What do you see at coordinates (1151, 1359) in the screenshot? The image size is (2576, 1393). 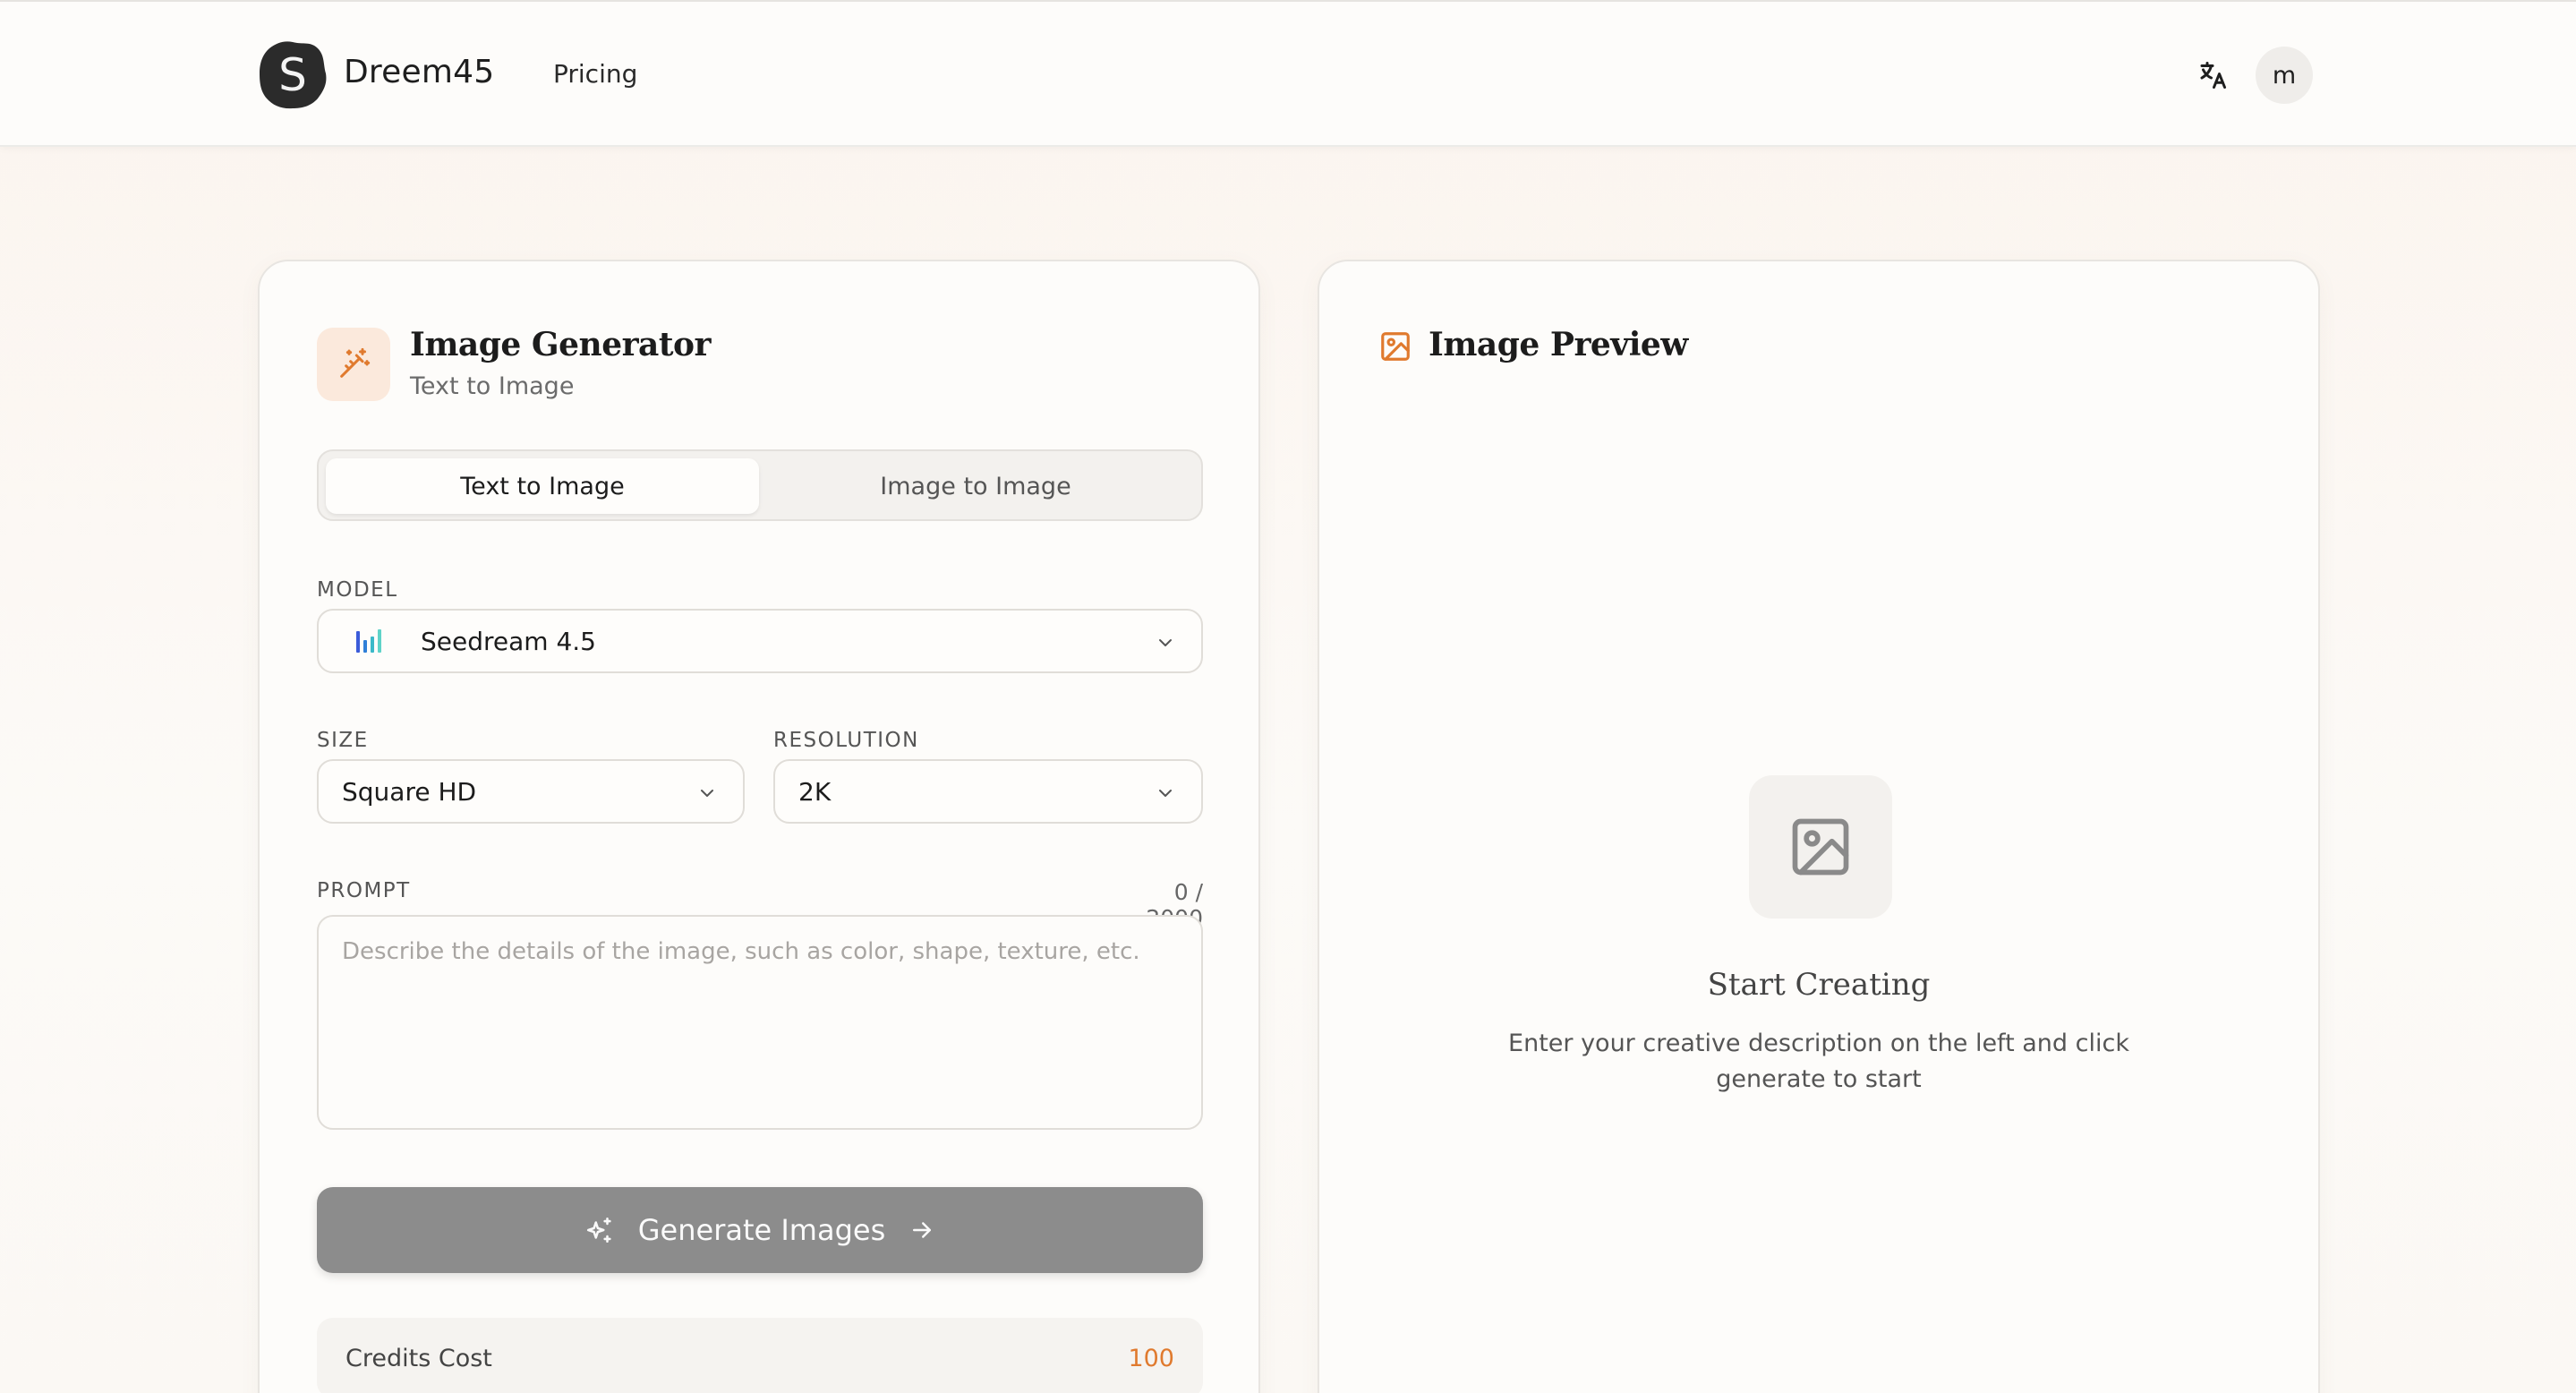 I see `credits-cost-value: 100` at bounding box center [1151, 1359].